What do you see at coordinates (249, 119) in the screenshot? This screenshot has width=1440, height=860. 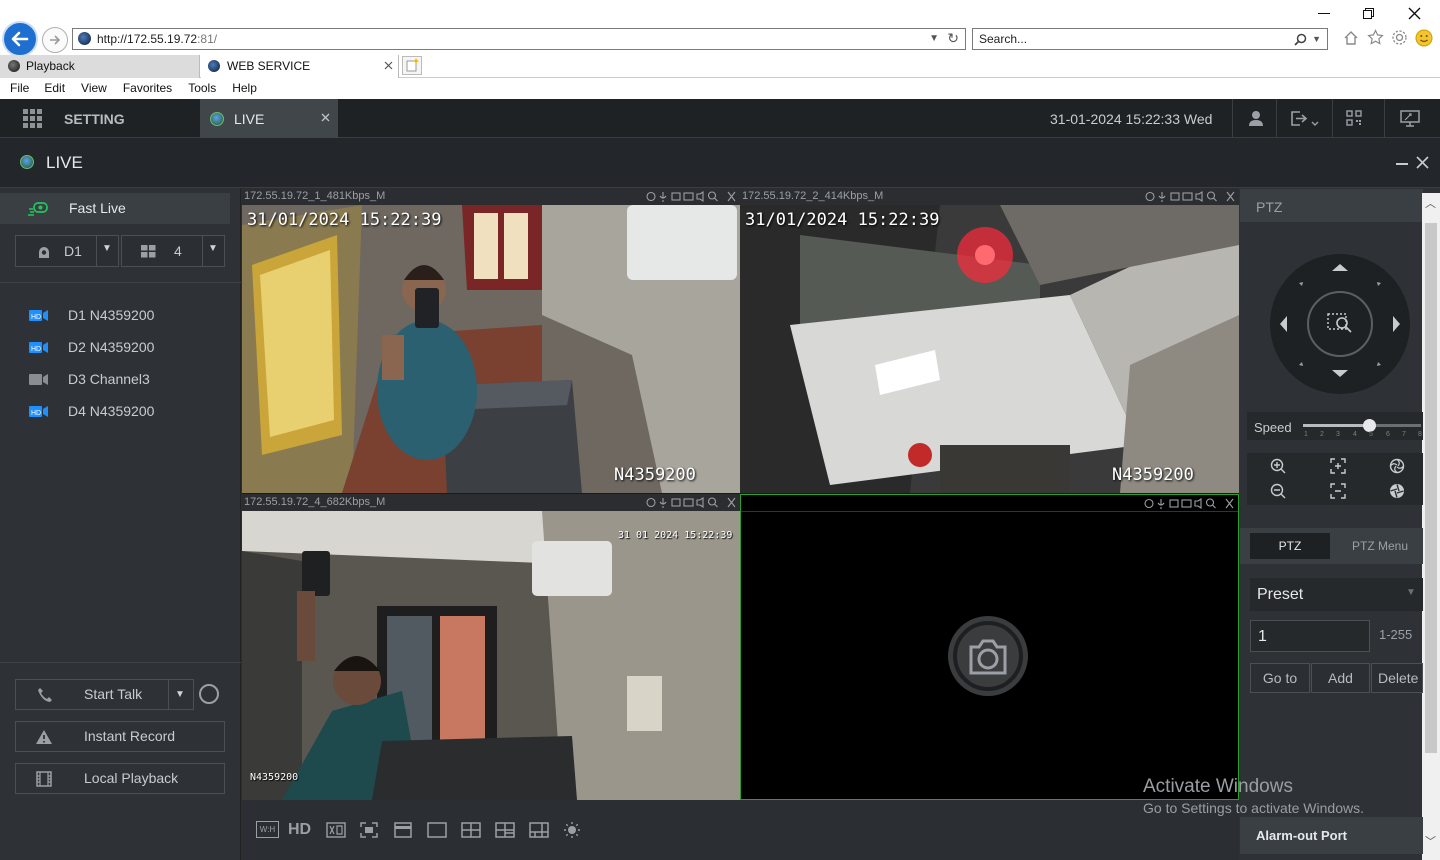 I see `tab-live-label: LIVE` at bounding box center [249, 119].